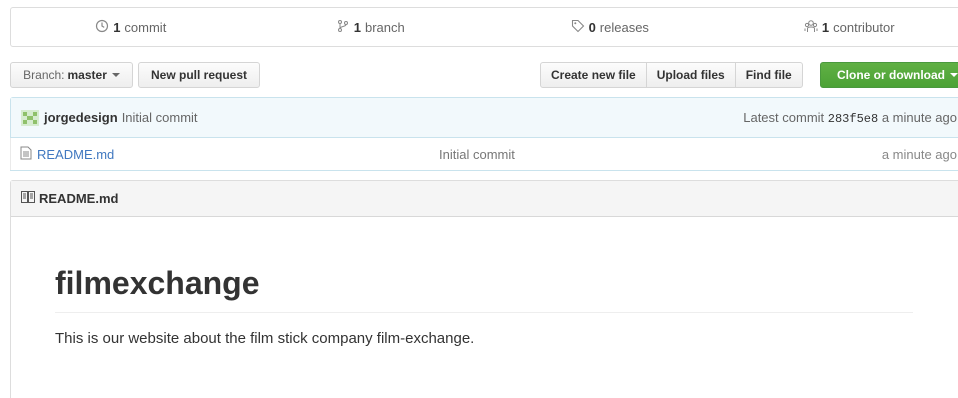 The image size is (958, 398). What do you see at coordinates (30, 117) in the screenshot?
I see `user-avatar-icon` at bounding box center [30, 117].